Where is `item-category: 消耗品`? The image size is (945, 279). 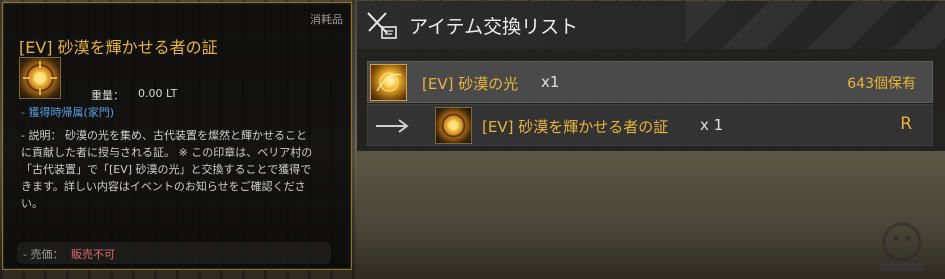
item-category: 消耗品 is located at coordinates (326, 19).